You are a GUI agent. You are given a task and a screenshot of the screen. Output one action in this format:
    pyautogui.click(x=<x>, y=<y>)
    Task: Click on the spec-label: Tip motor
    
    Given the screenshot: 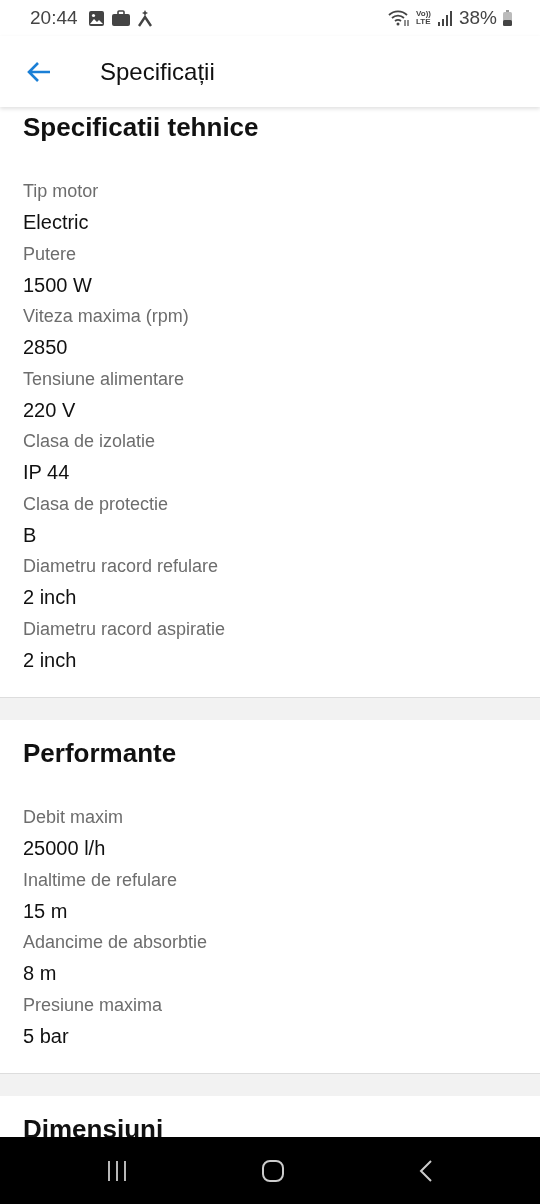 What is the action you would take?
    pyautogui.click(x=61, y=191)
    